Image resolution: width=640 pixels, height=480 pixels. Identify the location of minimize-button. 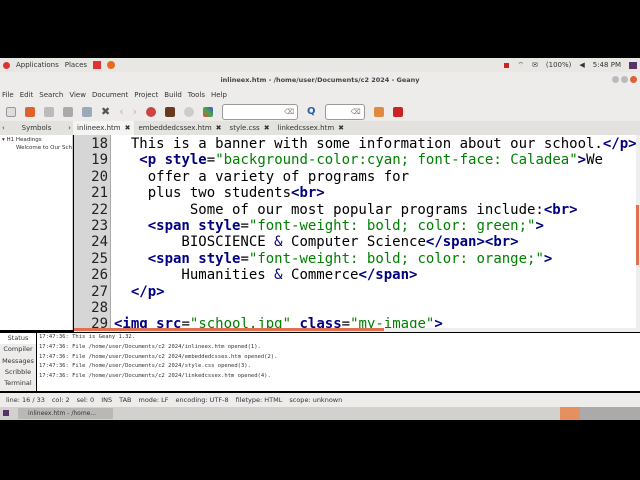
(615, 79).